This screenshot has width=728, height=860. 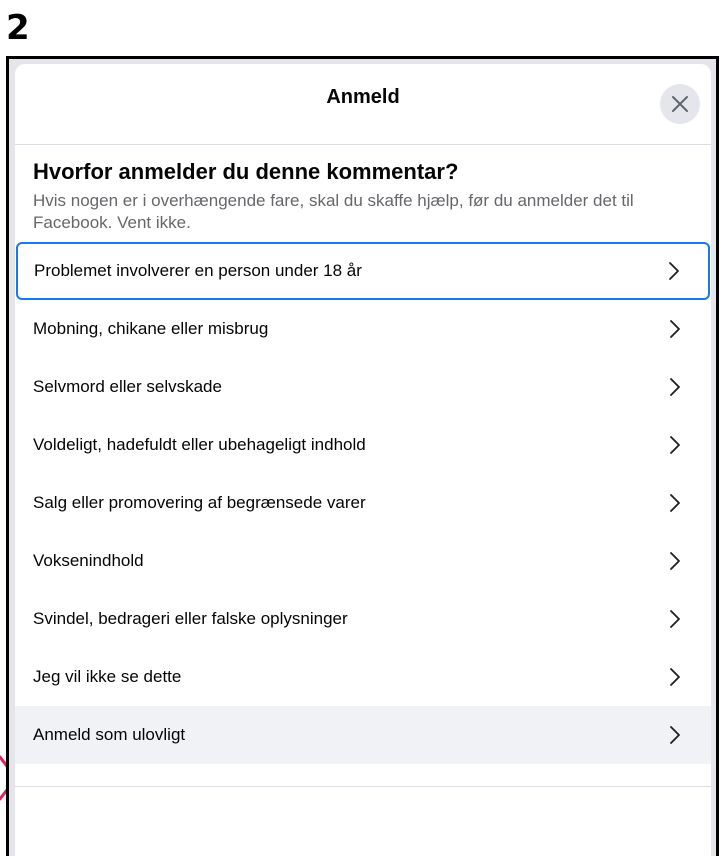 What do you see at coordinates (363, 735) in the screenshot?
I see `option-report-illegal: Anmeld som ulovligt` at bounding box center [363, 735].